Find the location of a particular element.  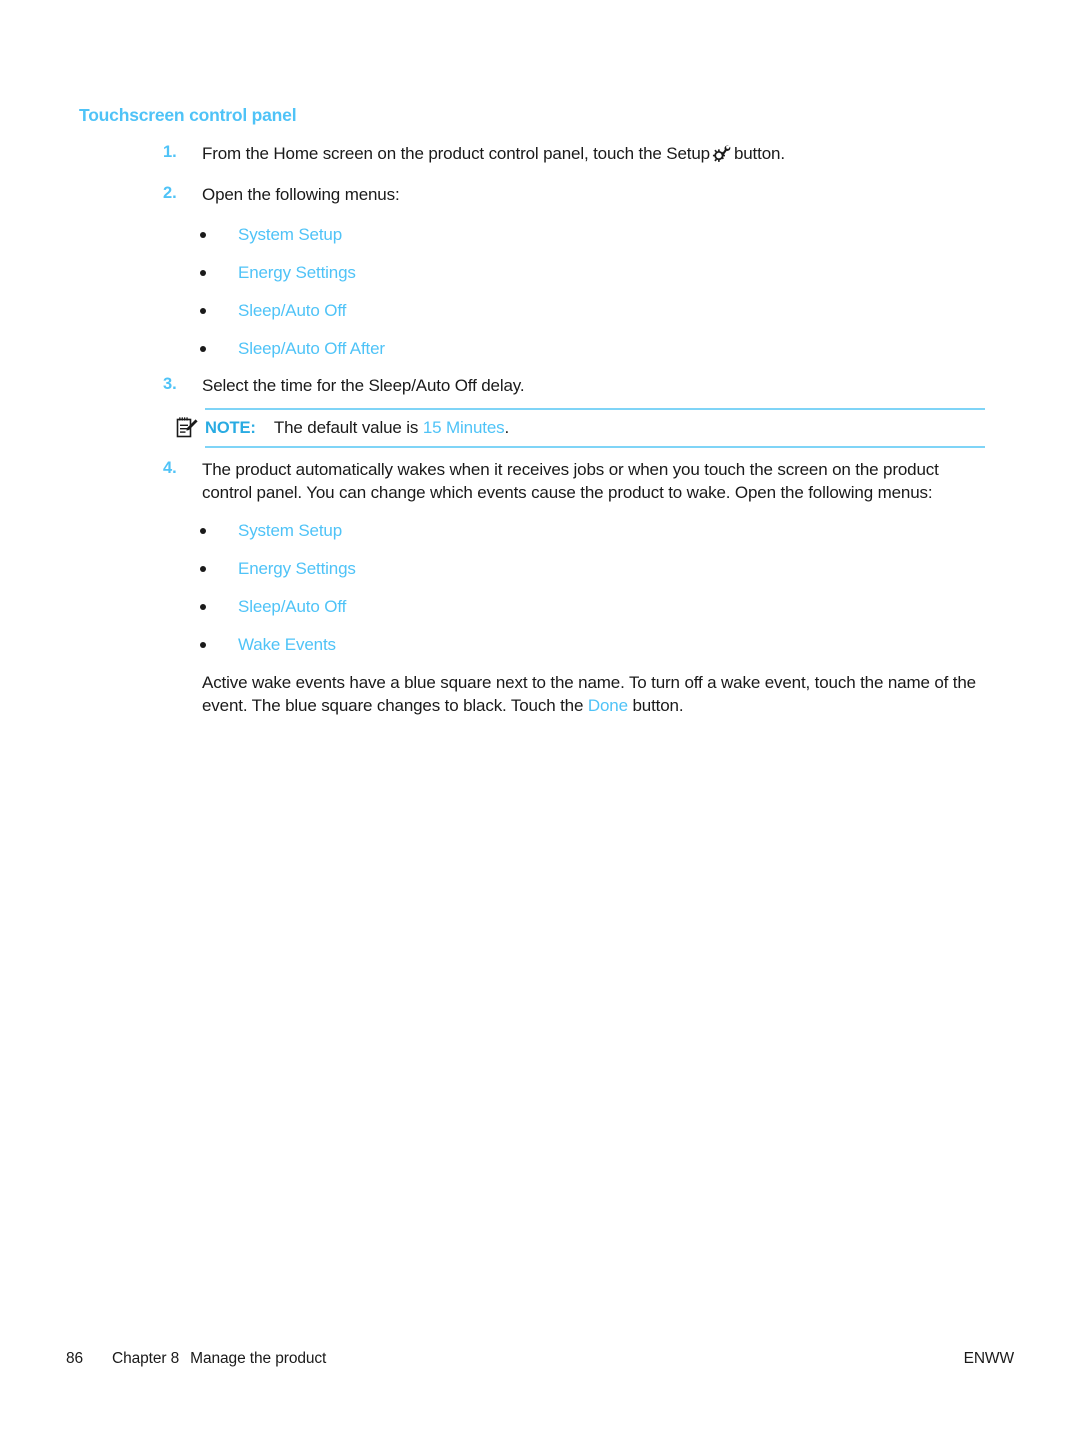

note-bottom-rule is located at coordinates (595, 447).